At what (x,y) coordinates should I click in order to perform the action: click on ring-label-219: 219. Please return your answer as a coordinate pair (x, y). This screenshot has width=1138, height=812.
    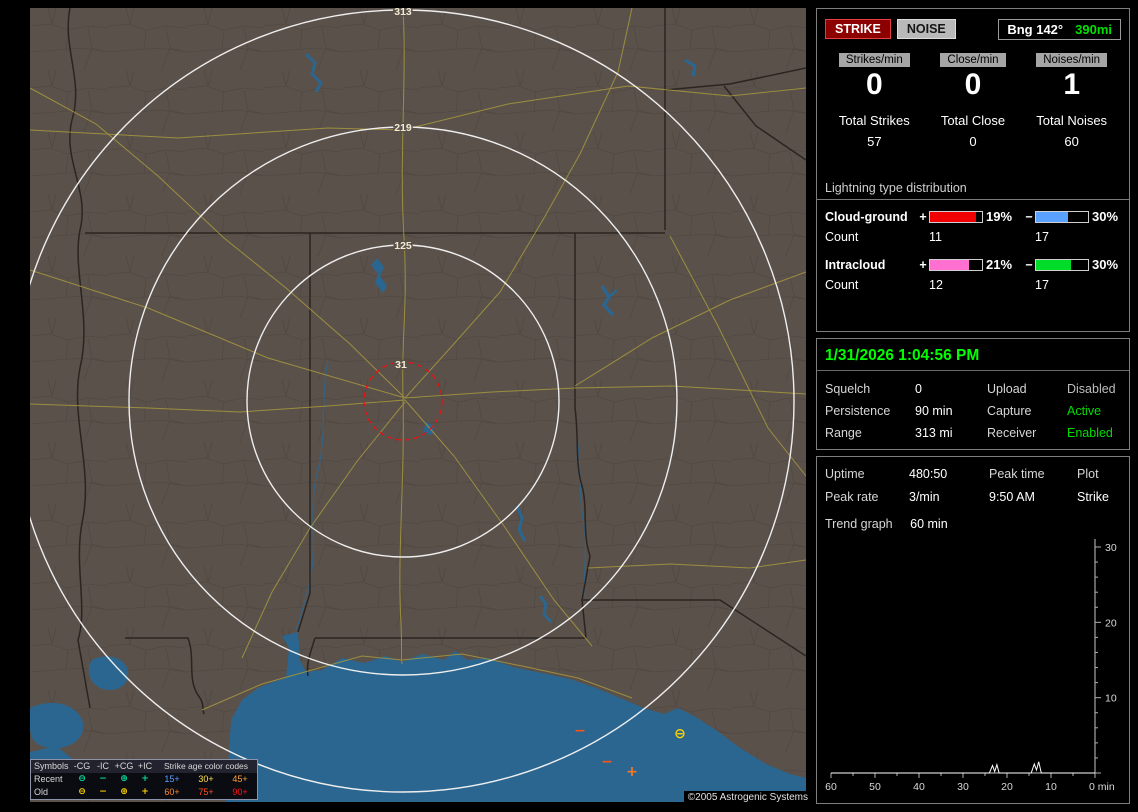
    Looking at the image, I should click on (403, 128).